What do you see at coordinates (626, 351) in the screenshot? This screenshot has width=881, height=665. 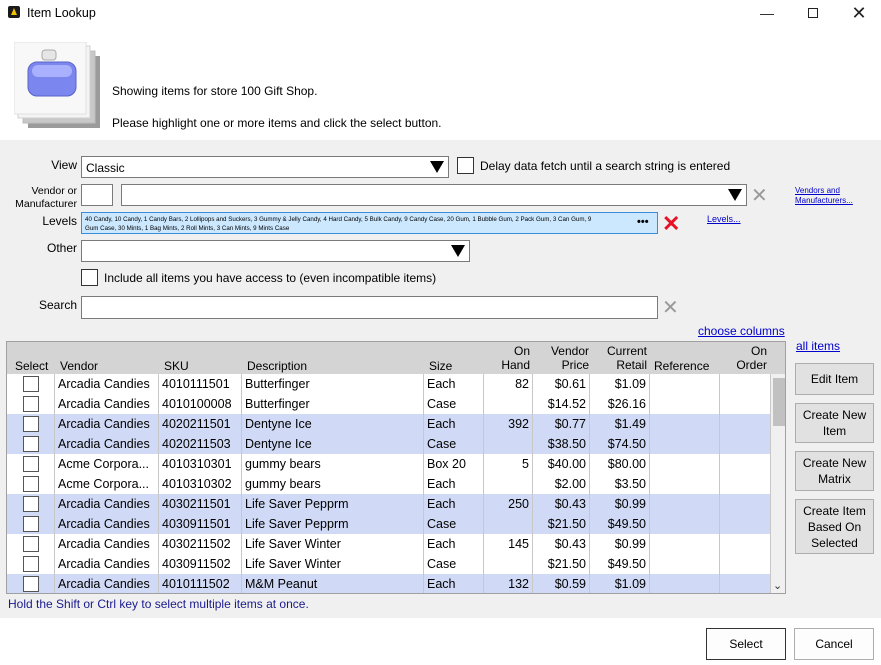 I see `col-current-retail-line1: Current` at bounding box center [626, 351].